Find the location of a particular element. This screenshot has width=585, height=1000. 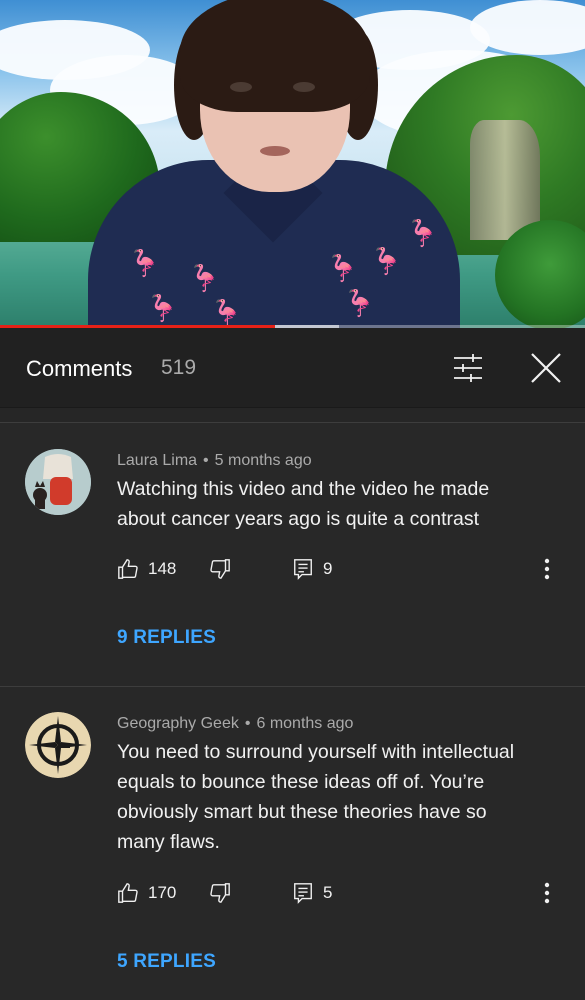

like-count: 170 is located at coordinates (162, 892).